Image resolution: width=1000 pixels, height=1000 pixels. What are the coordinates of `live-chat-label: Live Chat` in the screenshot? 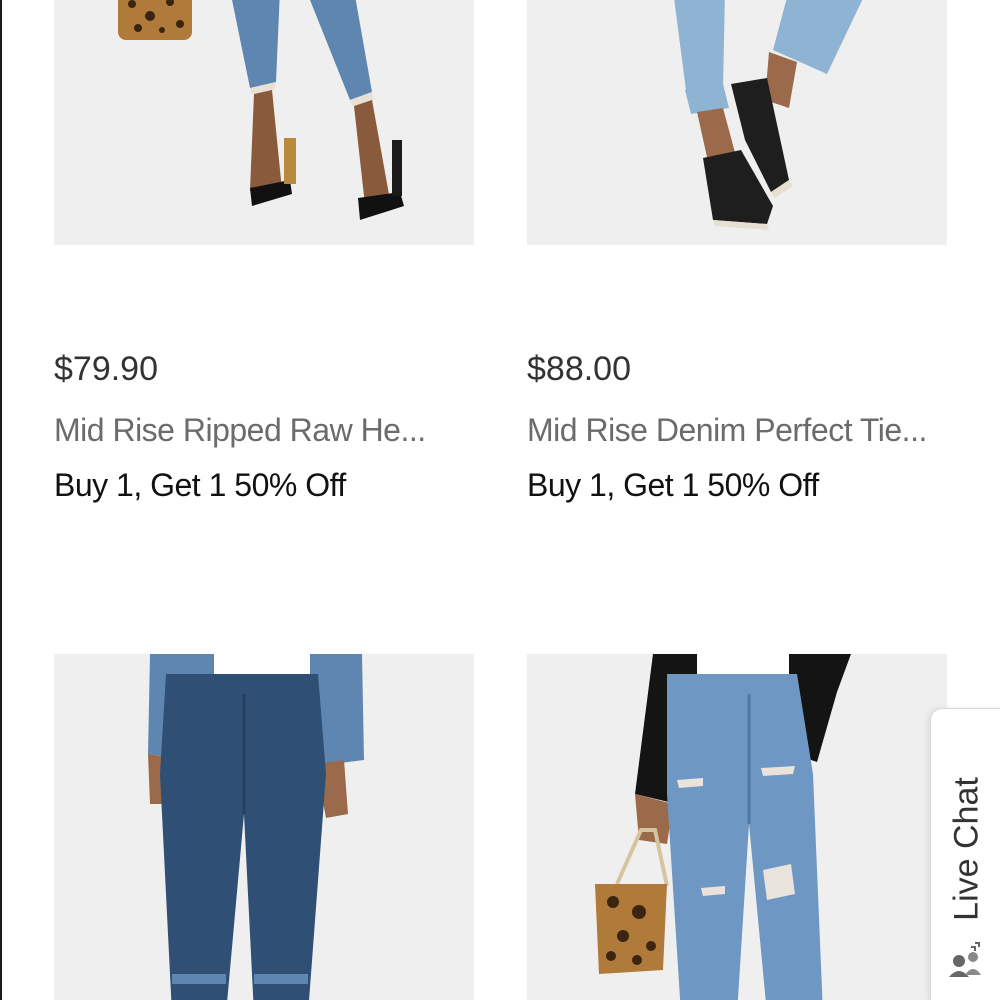 It's located at (966, 849).